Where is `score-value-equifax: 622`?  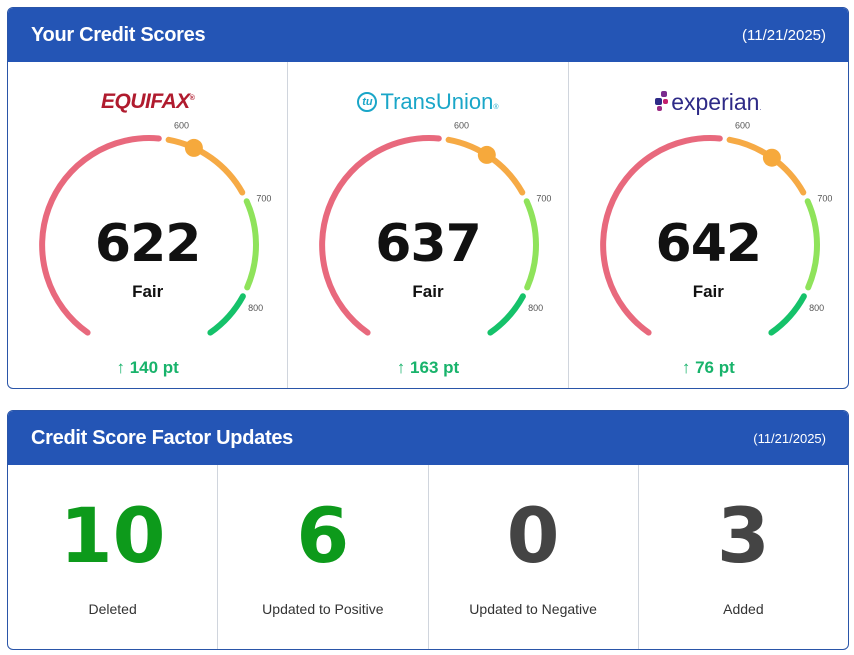
score-value-equifax: 622 is located at coordinates (148, 244).